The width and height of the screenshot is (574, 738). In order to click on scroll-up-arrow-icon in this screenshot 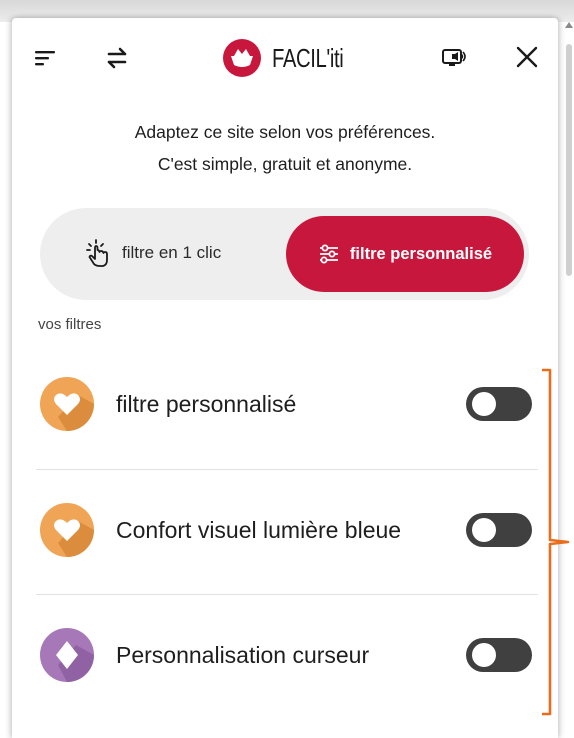, I will do `click(569, 25)`.